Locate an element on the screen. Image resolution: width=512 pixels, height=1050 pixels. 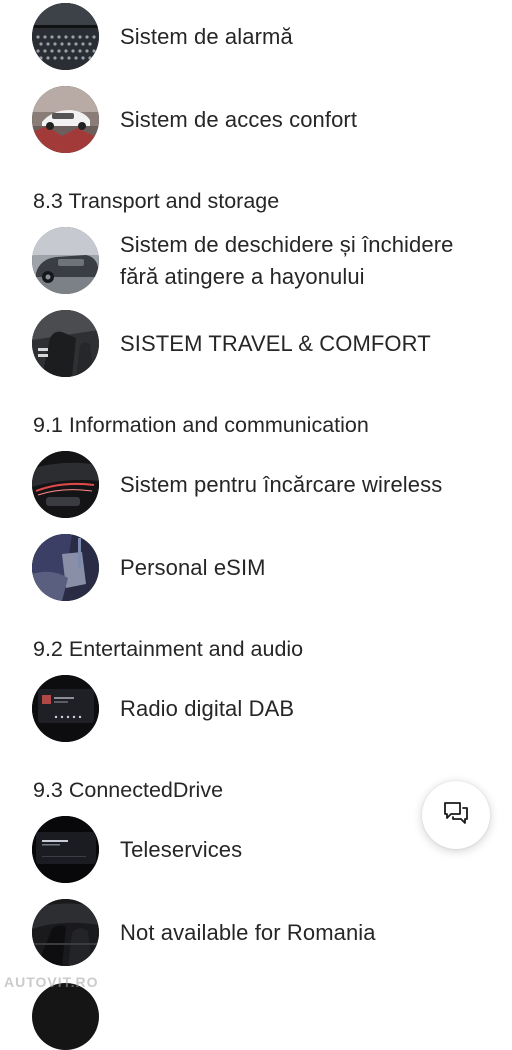
esim-thumbnail is located at coordinates (65, 567).